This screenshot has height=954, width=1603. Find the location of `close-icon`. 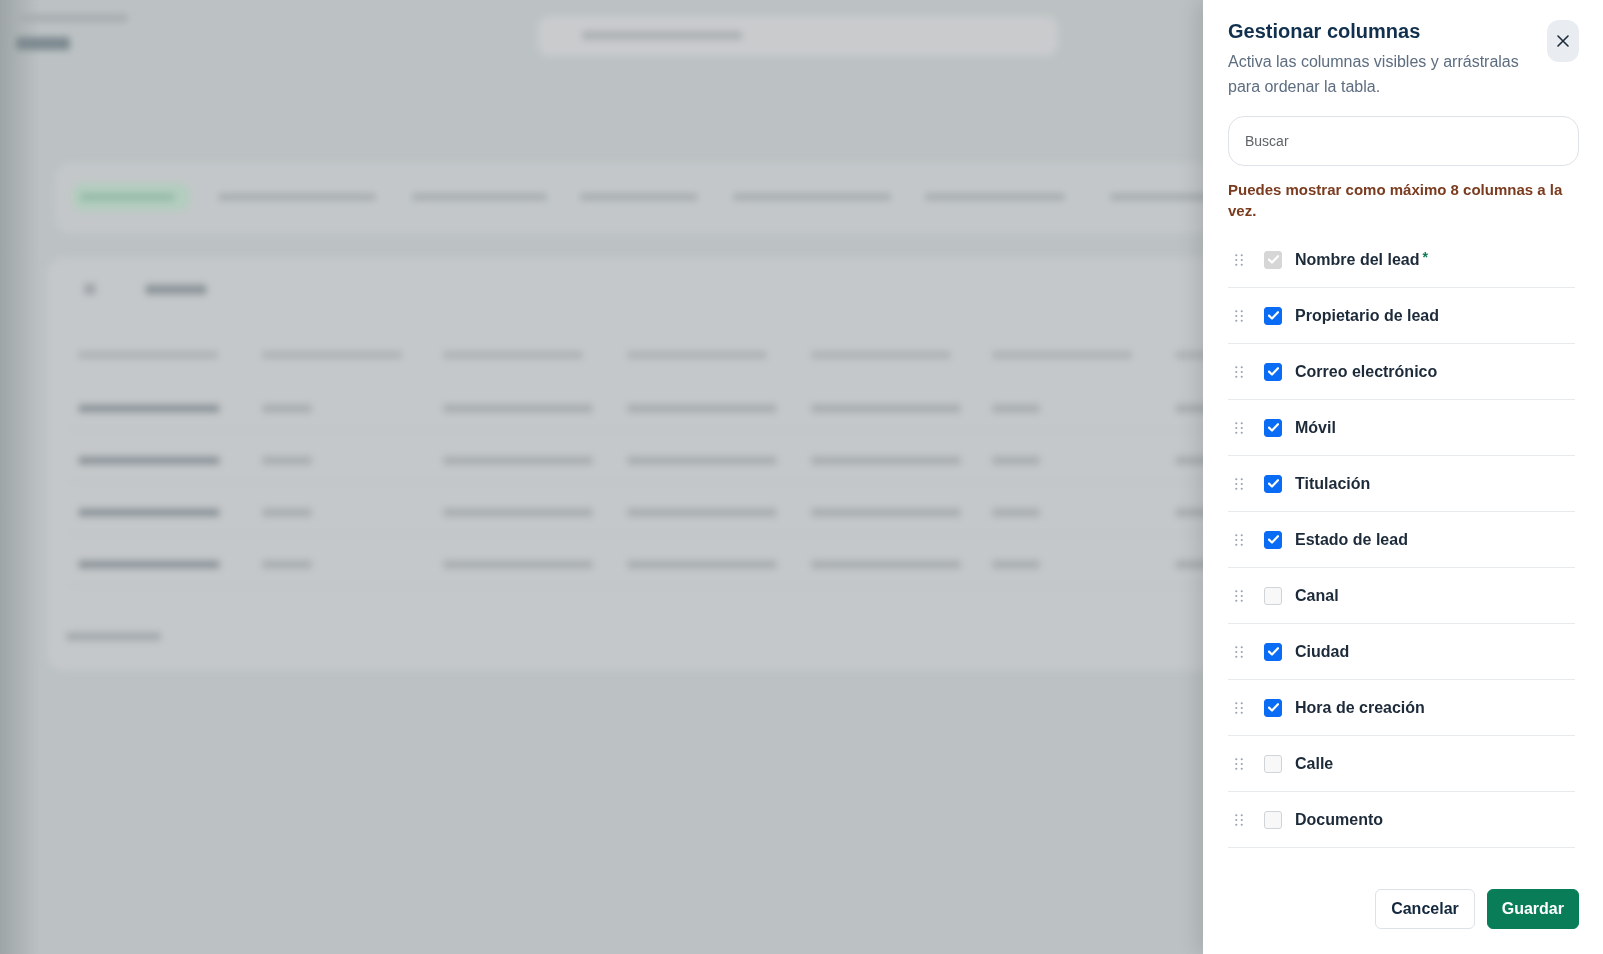

close-icon is located at coordinates (1563, 41).